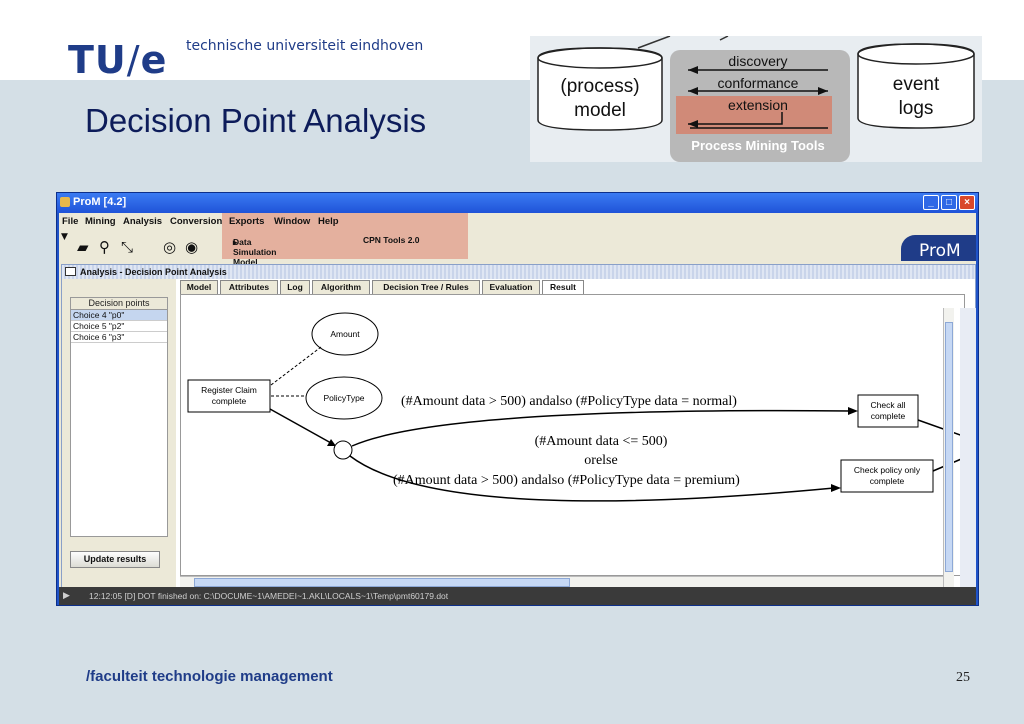  I want to click on tab-attributes: Attributes, so click(249, 287).